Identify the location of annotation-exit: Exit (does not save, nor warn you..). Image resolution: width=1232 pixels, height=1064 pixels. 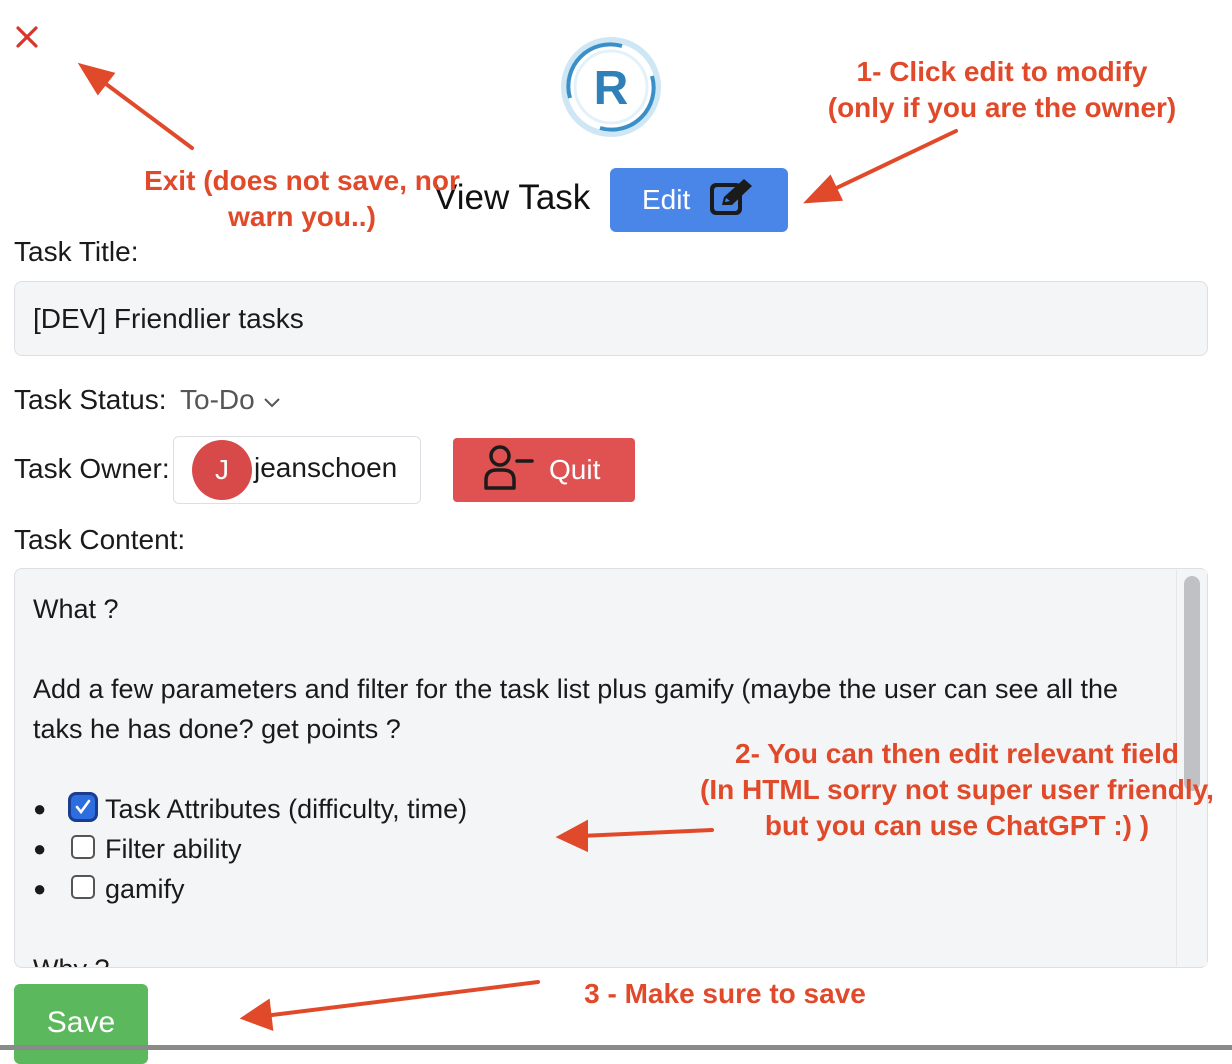
(302, 199).